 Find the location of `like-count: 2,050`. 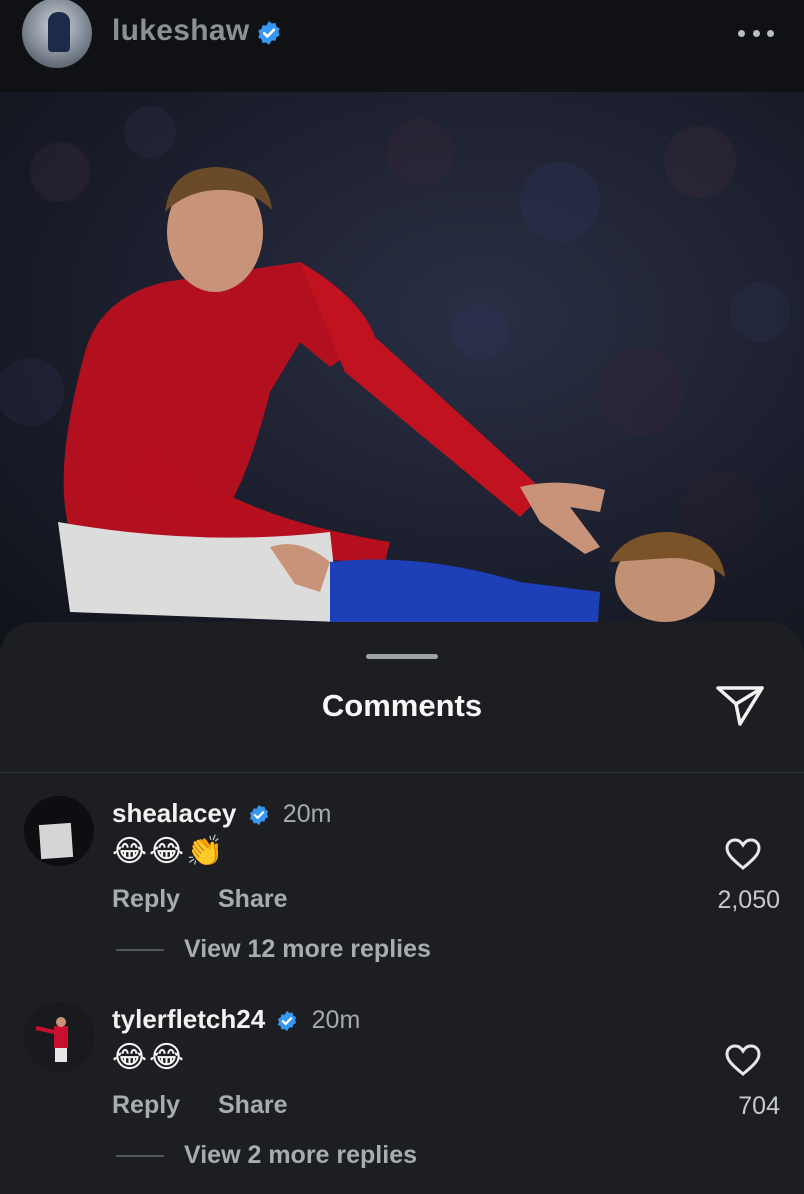

like-count: 2,050 is located at coordinates (748, 900).